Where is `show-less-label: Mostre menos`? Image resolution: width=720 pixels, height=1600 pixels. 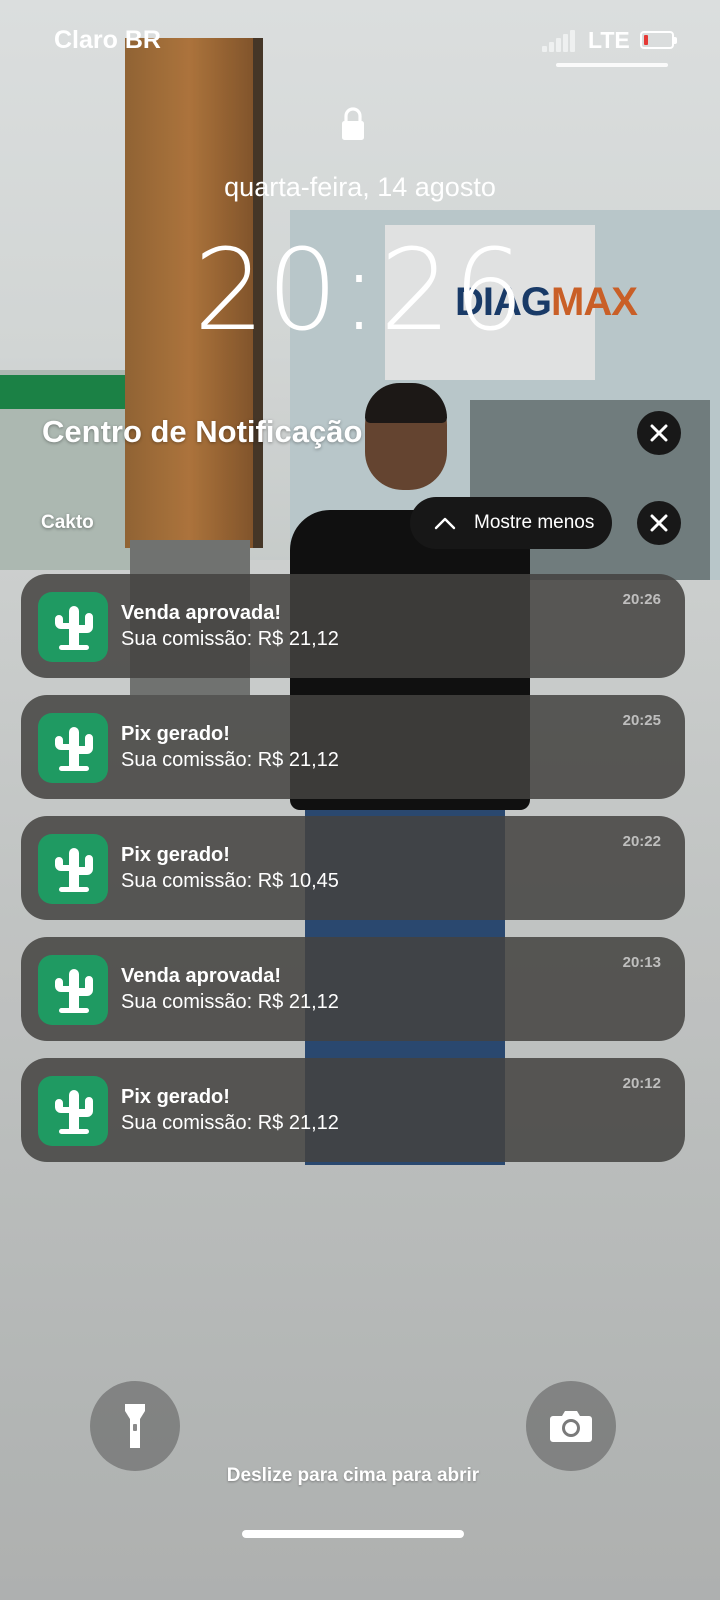
show-less-label: Mostre menos is located at coordinates (534, 522).